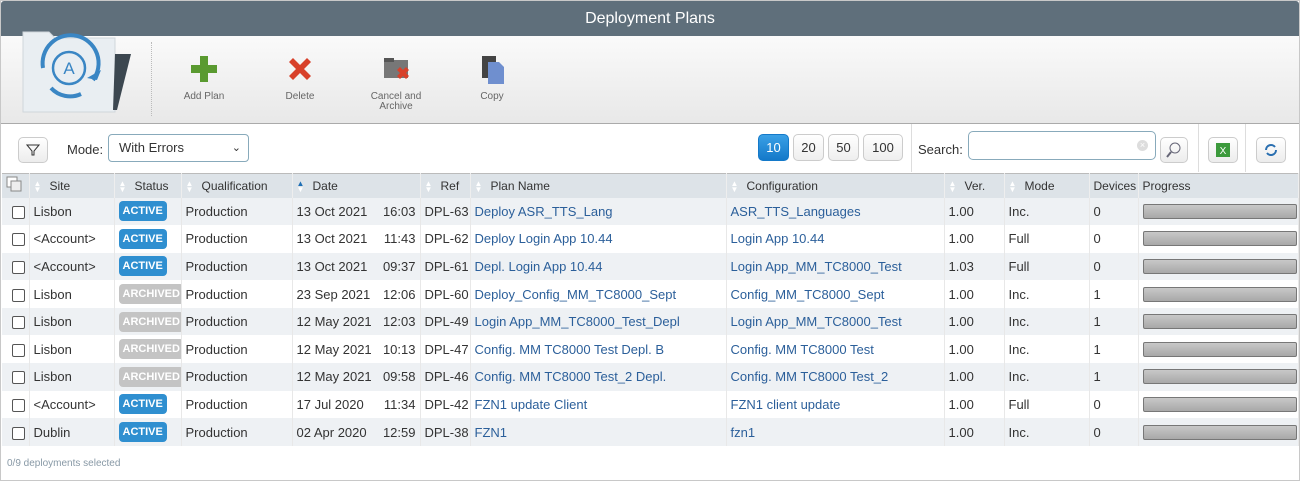  I want to click on time: 12:59, so click(399, 432).